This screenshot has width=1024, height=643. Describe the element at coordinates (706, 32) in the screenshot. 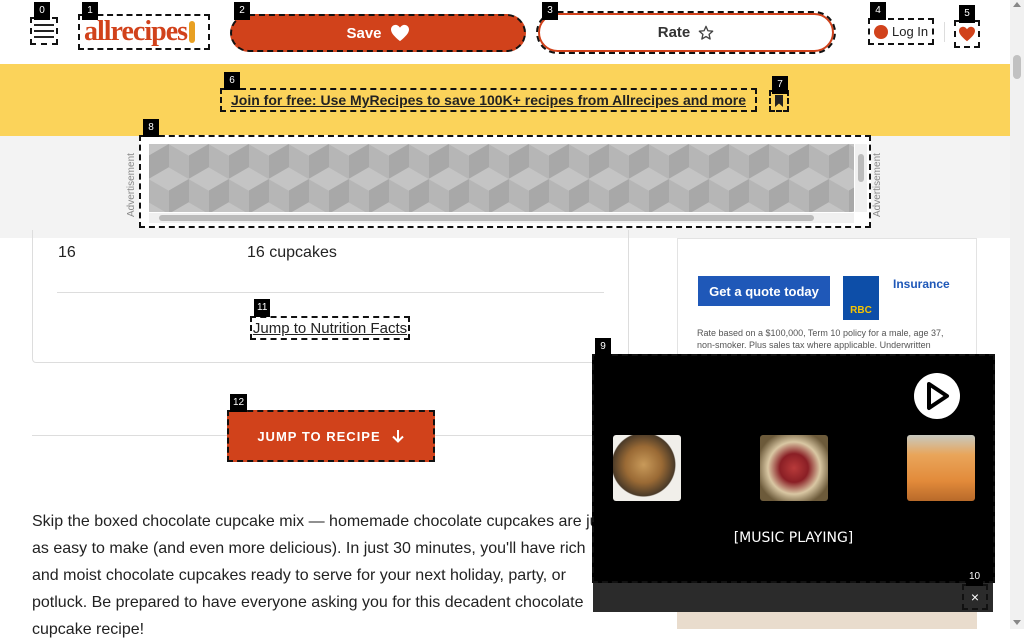

I see `star-icon` at that location.